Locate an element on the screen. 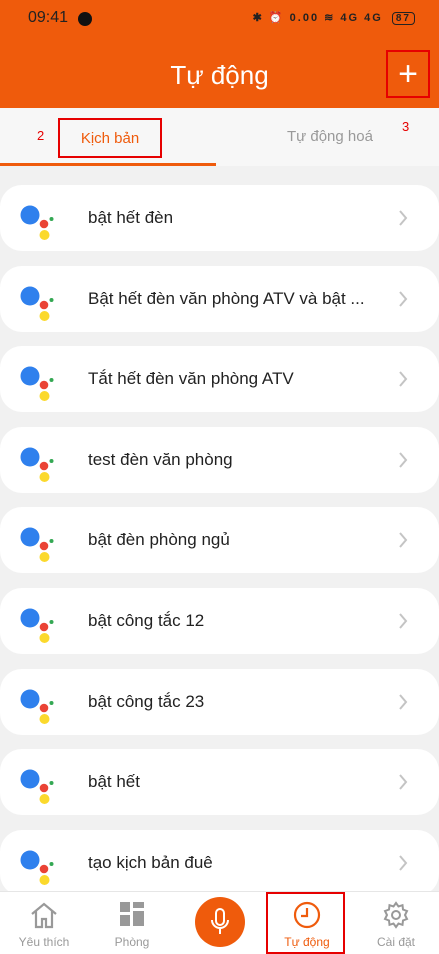 Image resolution: width=439 pixels, height=954 pixels. scene-label: bật đèn phòng ngủ is located at coordinates (159, 540).